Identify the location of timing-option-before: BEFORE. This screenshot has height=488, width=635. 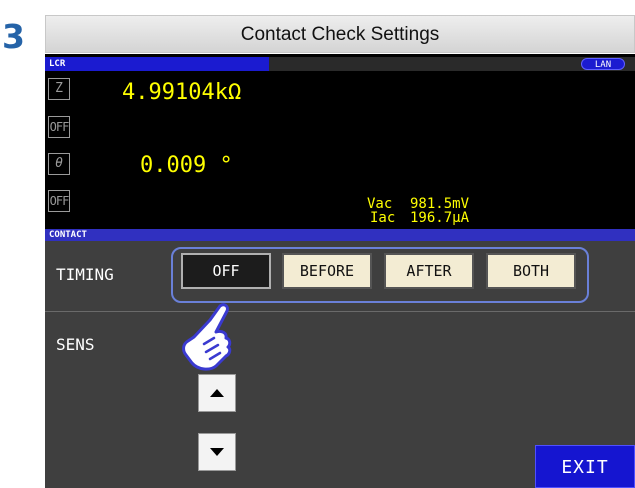
(327, 271).